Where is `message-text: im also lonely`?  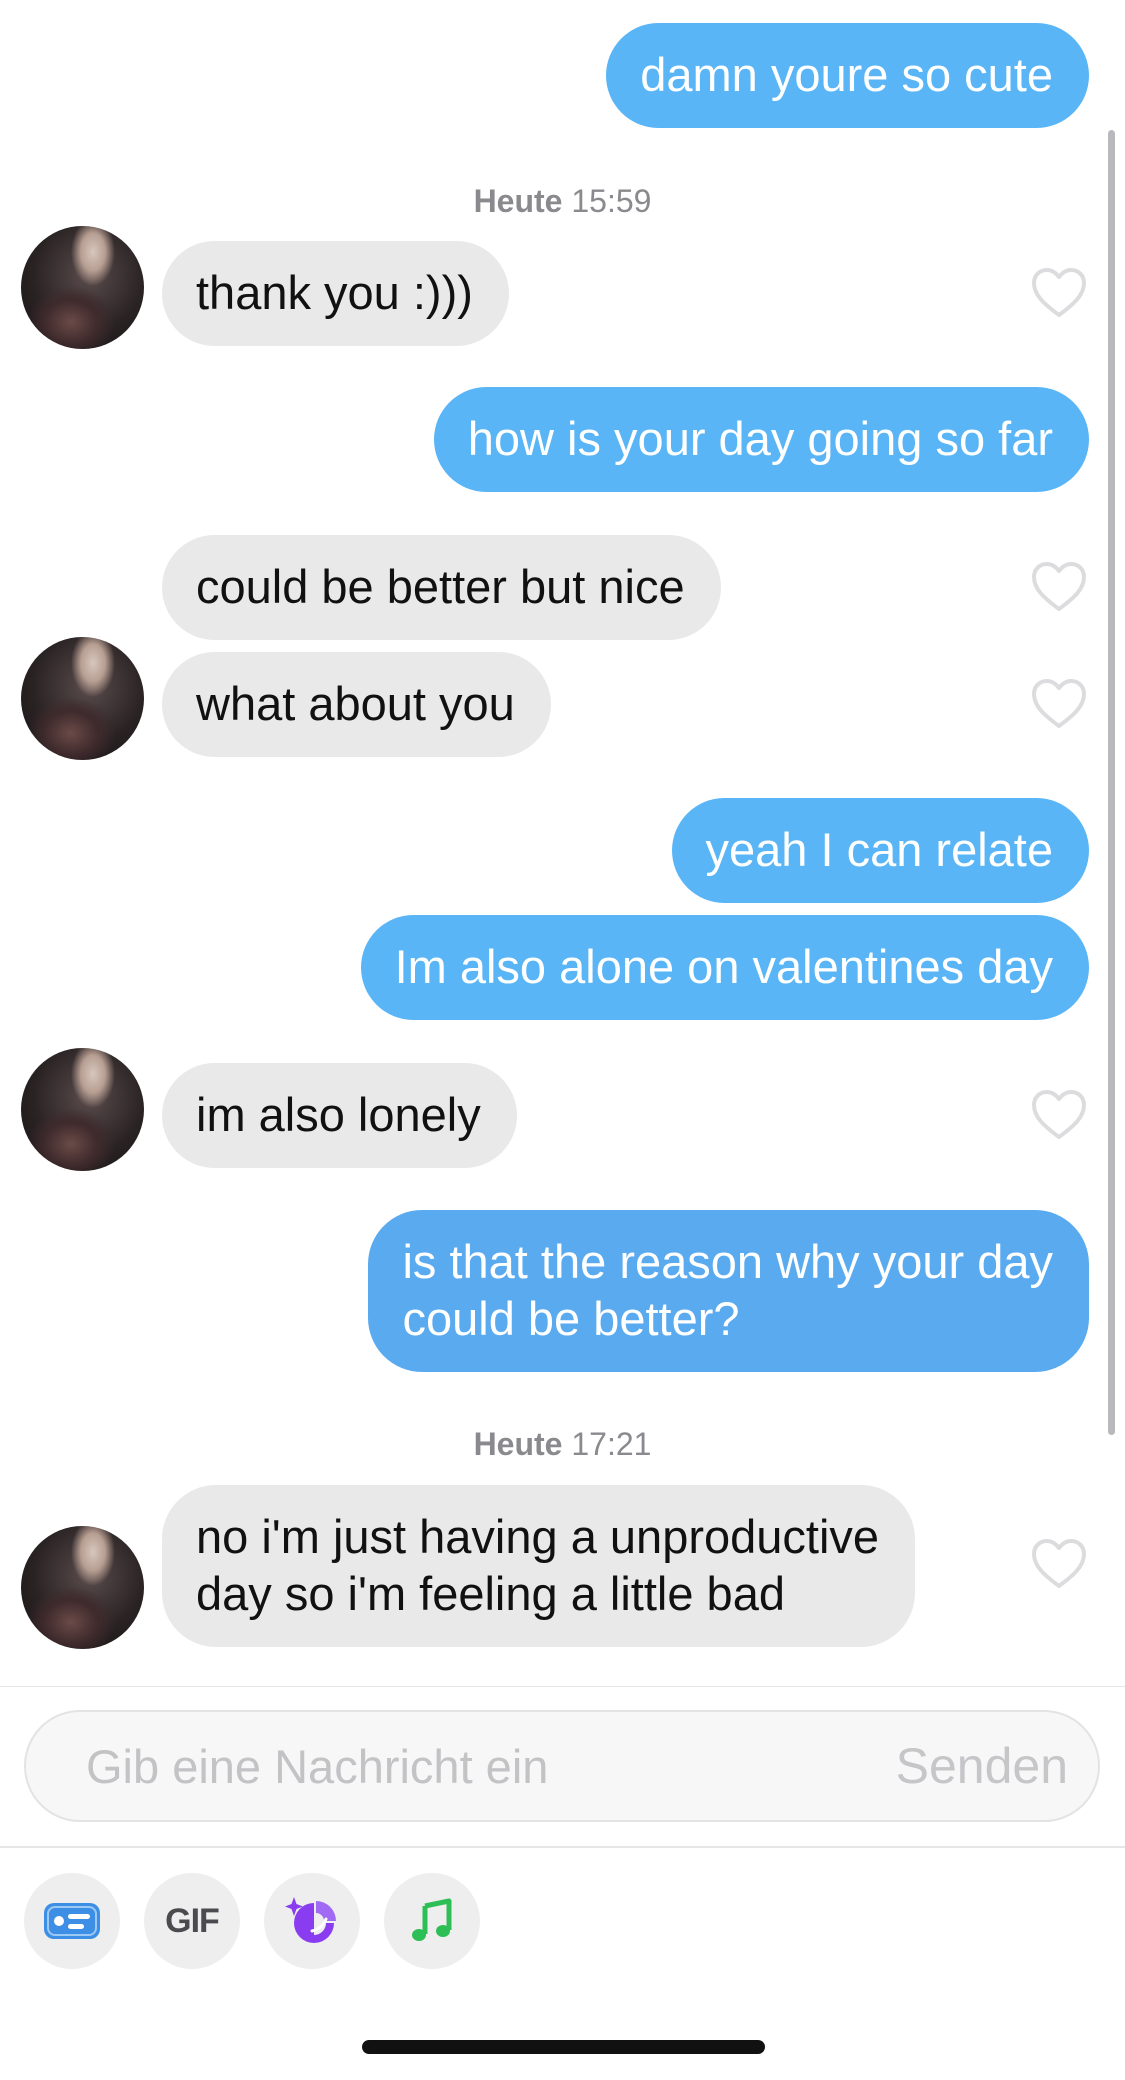 message-text: im also lonely is located at coordinates (338, 1114).